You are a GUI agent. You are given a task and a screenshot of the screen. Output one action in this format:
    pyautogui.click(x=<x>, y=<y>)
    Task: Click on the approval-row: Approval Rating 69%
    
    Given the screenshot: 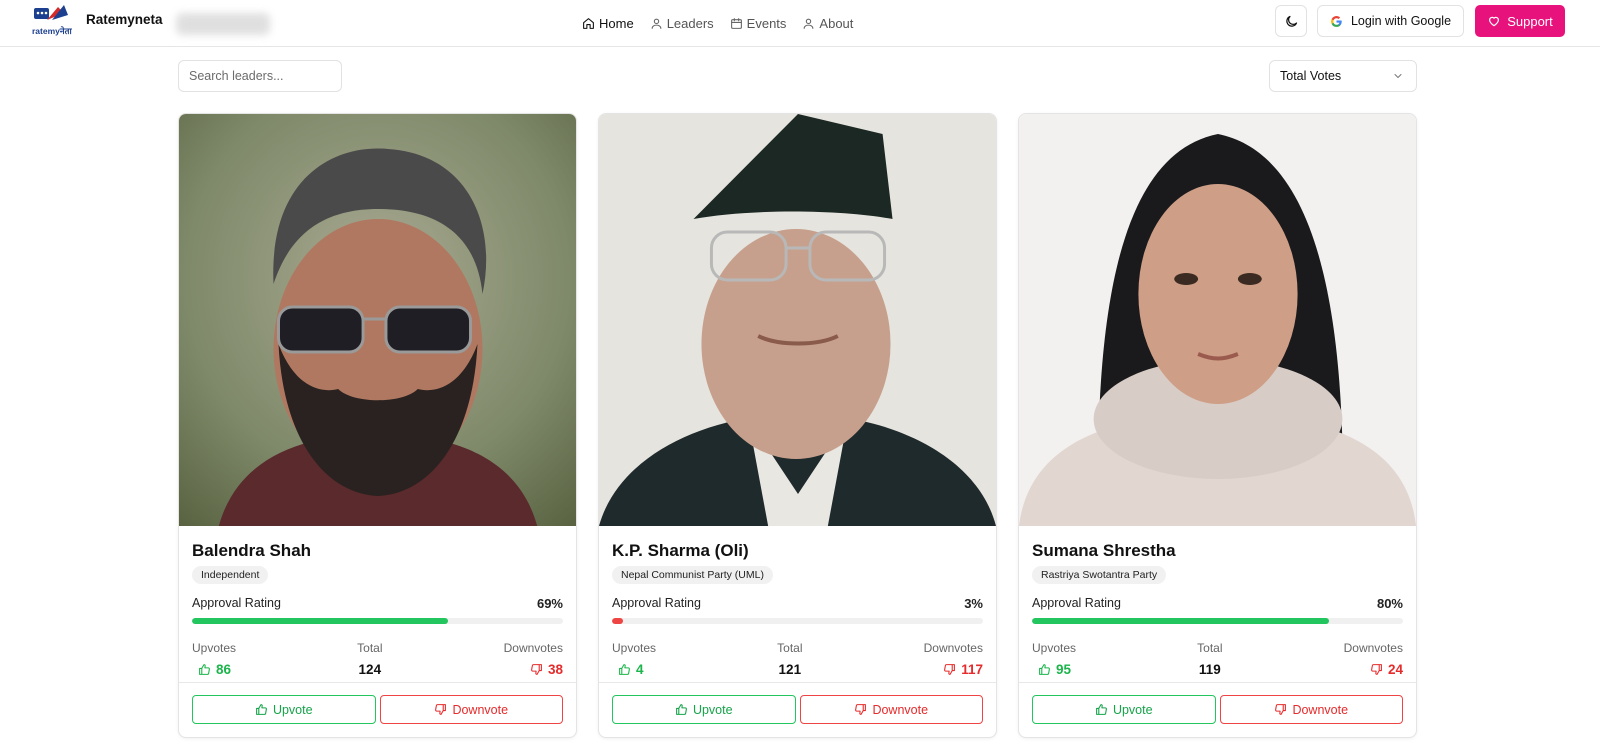 What is the action you would take?
    pyautogui.click(x=377, y=603)
    